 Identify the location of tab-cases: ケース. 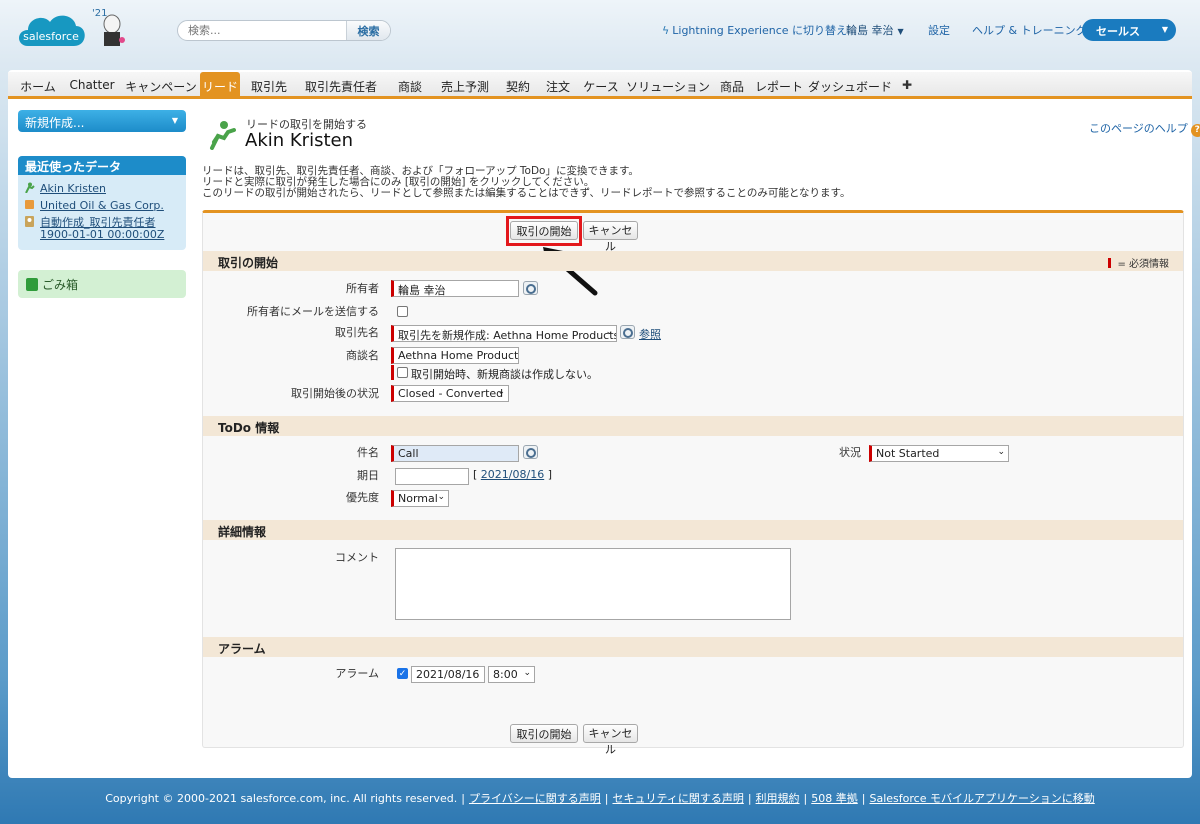
(601, 85).